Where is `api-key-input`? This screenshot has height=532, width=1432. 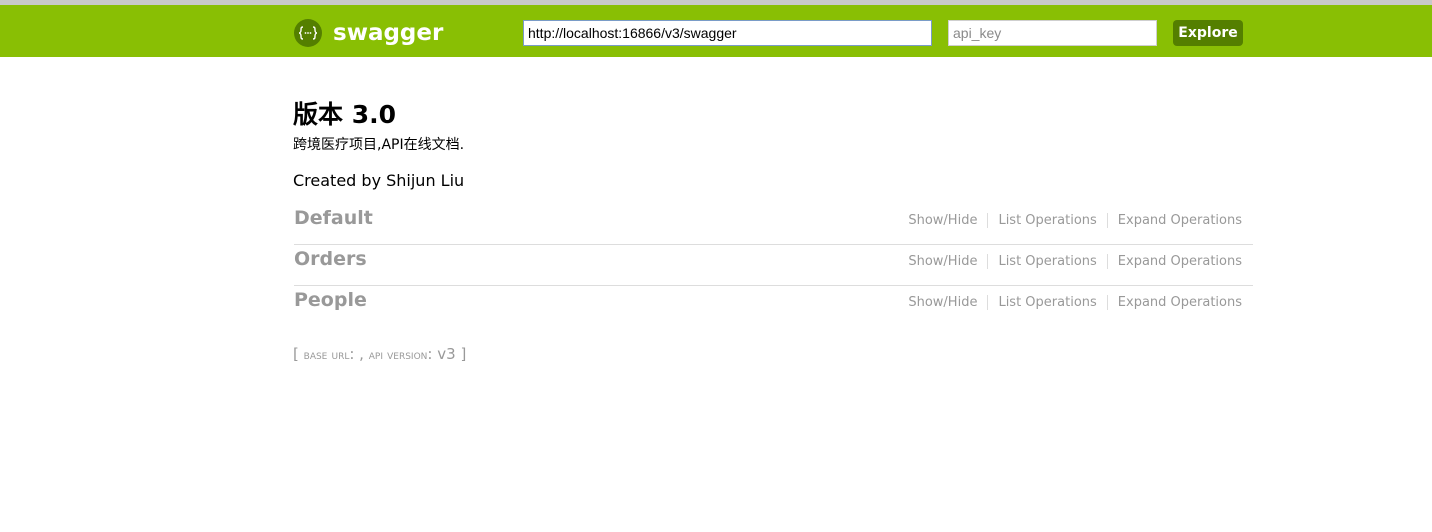
api-key-input is located at coordinates (1052, 33).